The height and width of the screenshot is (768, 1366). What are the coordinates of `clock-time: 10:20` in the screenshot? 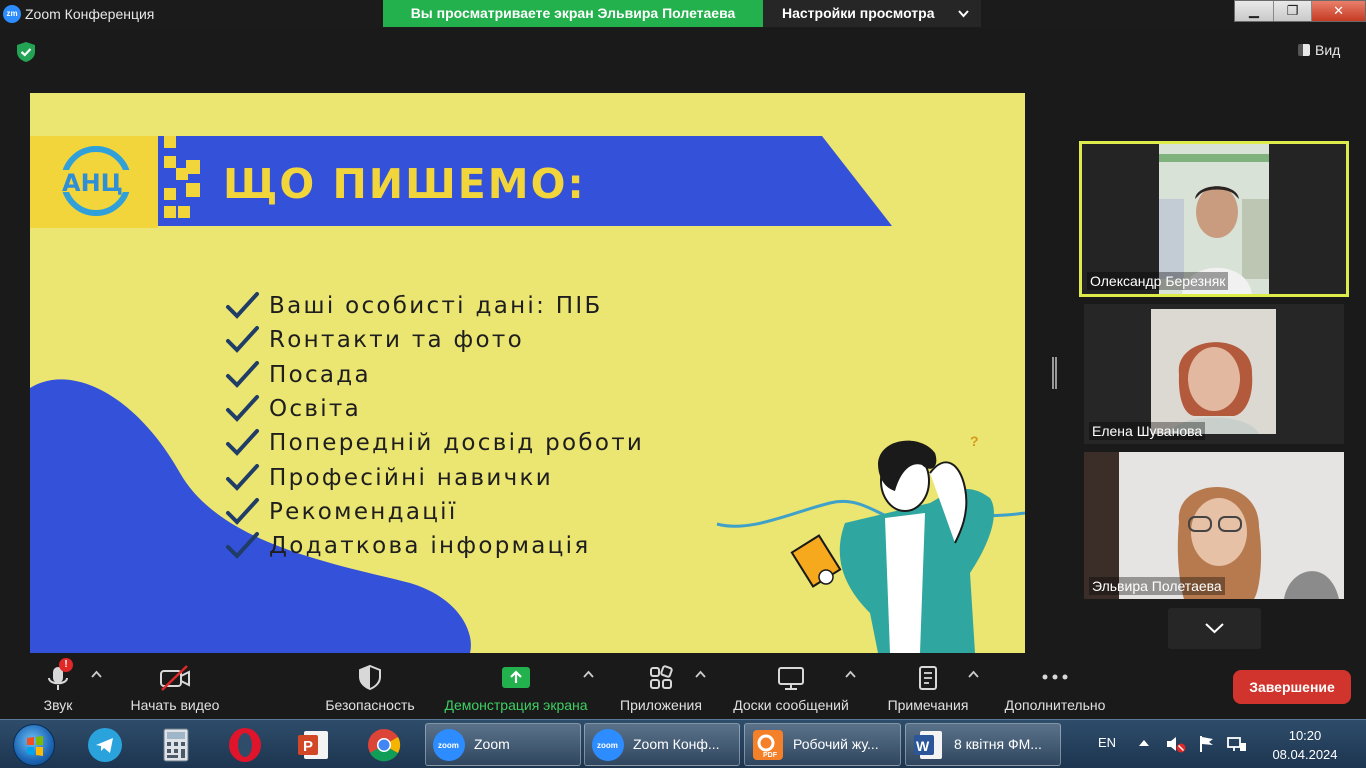 It's located at (1305, 735).